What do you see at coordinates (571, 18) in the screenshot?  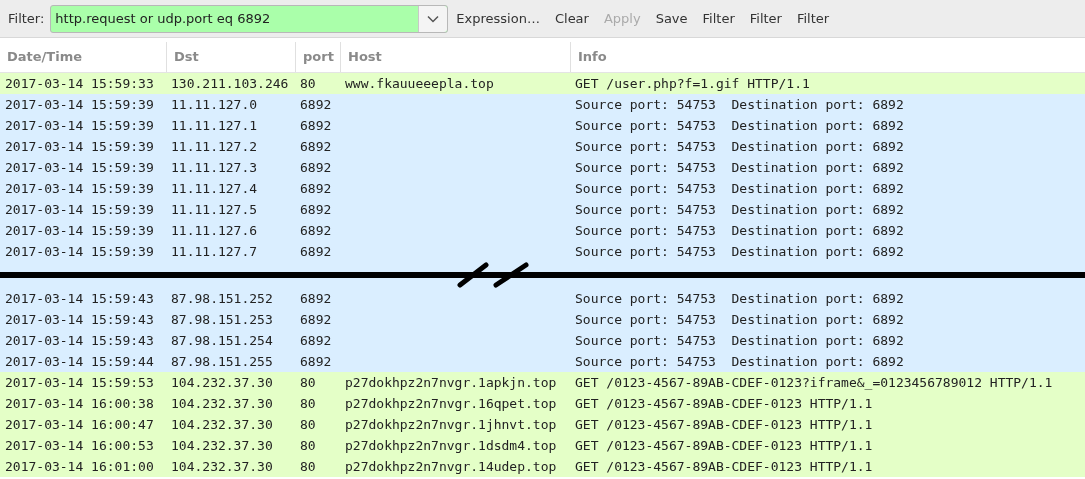 I see `toolbar-button: Clear` at bounding box center [571, 18].